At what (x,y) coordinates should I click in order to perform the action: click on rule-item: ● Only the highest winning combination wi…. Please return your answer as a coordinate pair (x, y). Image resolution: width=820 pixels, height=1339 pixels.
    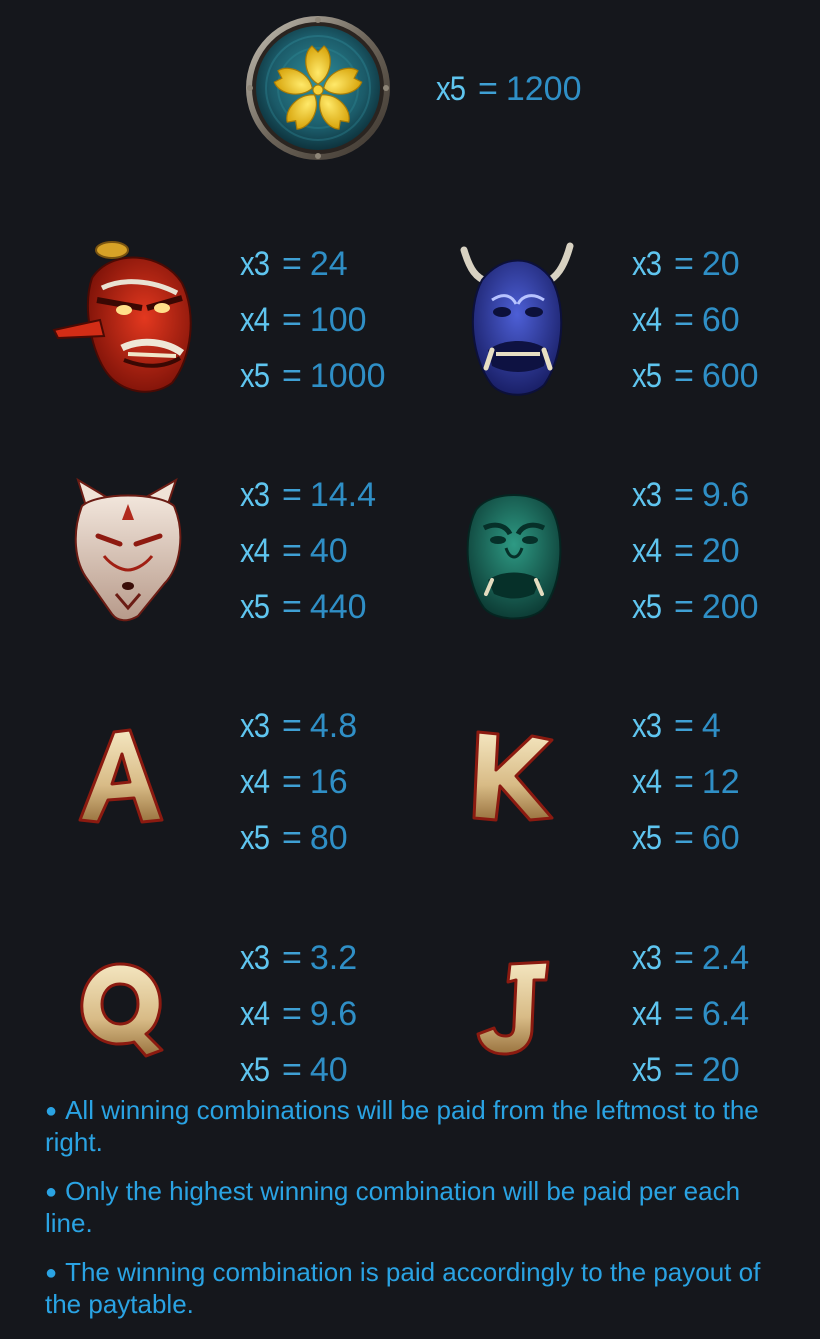
    Looking at the image, I should click on (415, 1207).